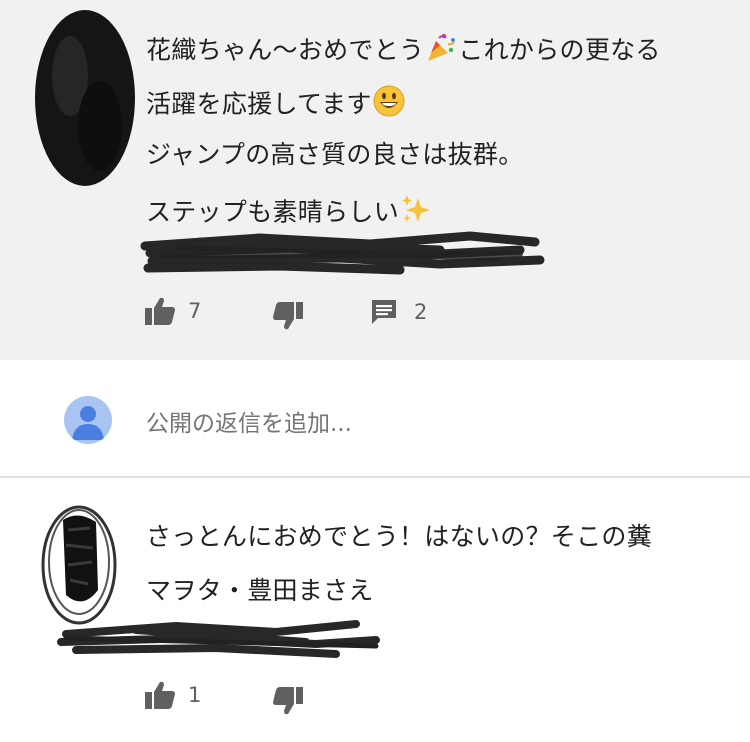  I want to click on reply-button: 2, so click(398, 312).